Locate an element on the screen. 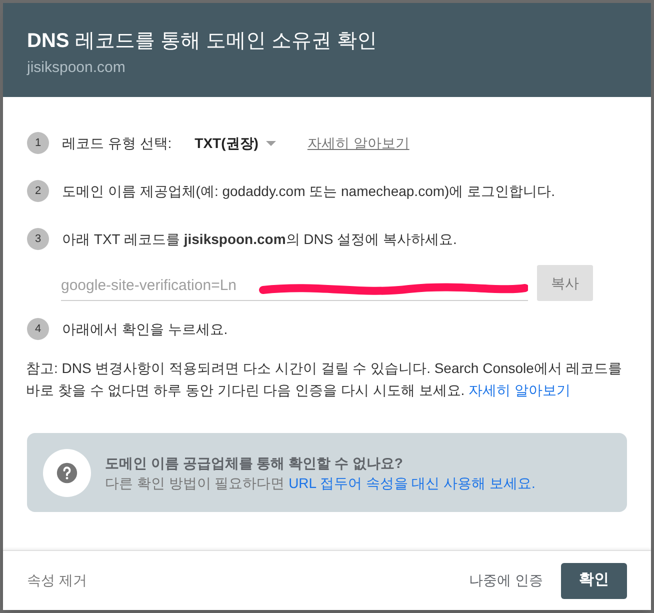 The height and width of the screenshot is (613, 654). step-text: 도메인 이름 제공업체(예: godaddy.com 또는 namecheap.com)에 로그인합니다. is located at coordinates (308, 191).